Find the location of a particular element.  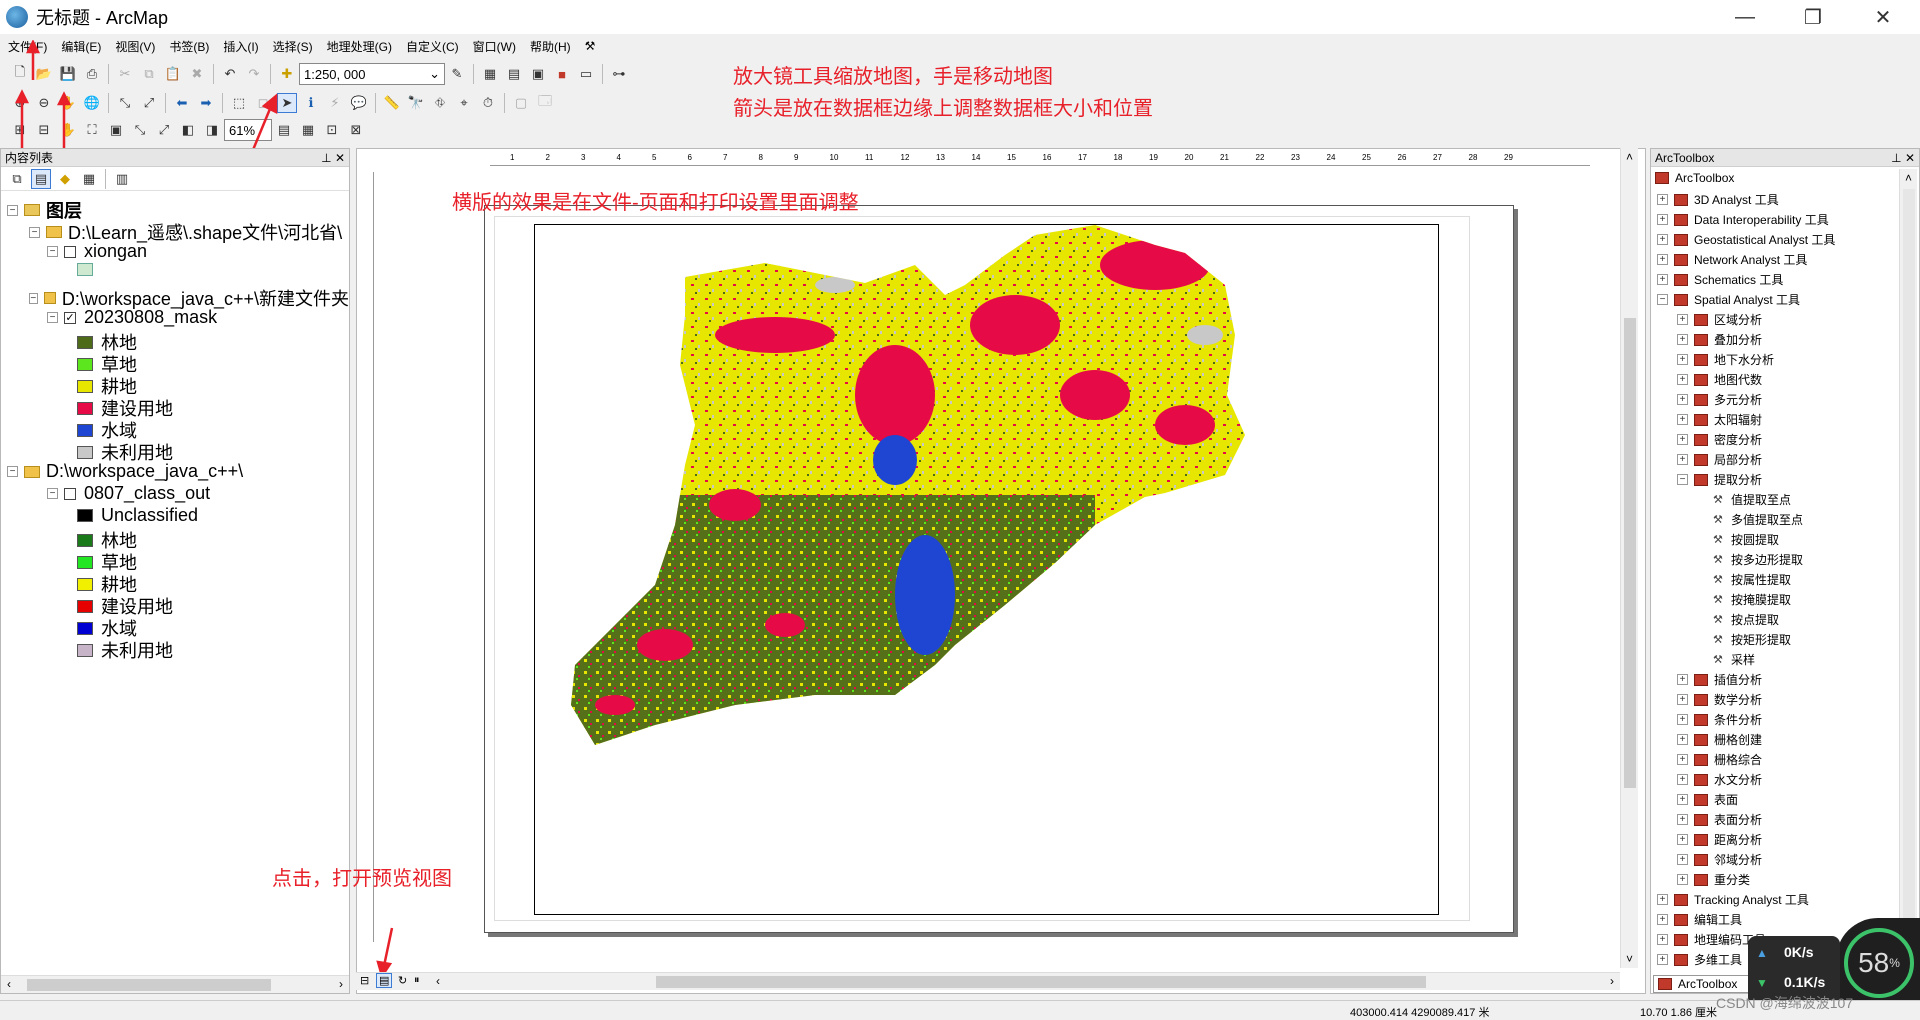

toolset-item: + Data Interoperability 工具 is located at coordinates (1743, 219).